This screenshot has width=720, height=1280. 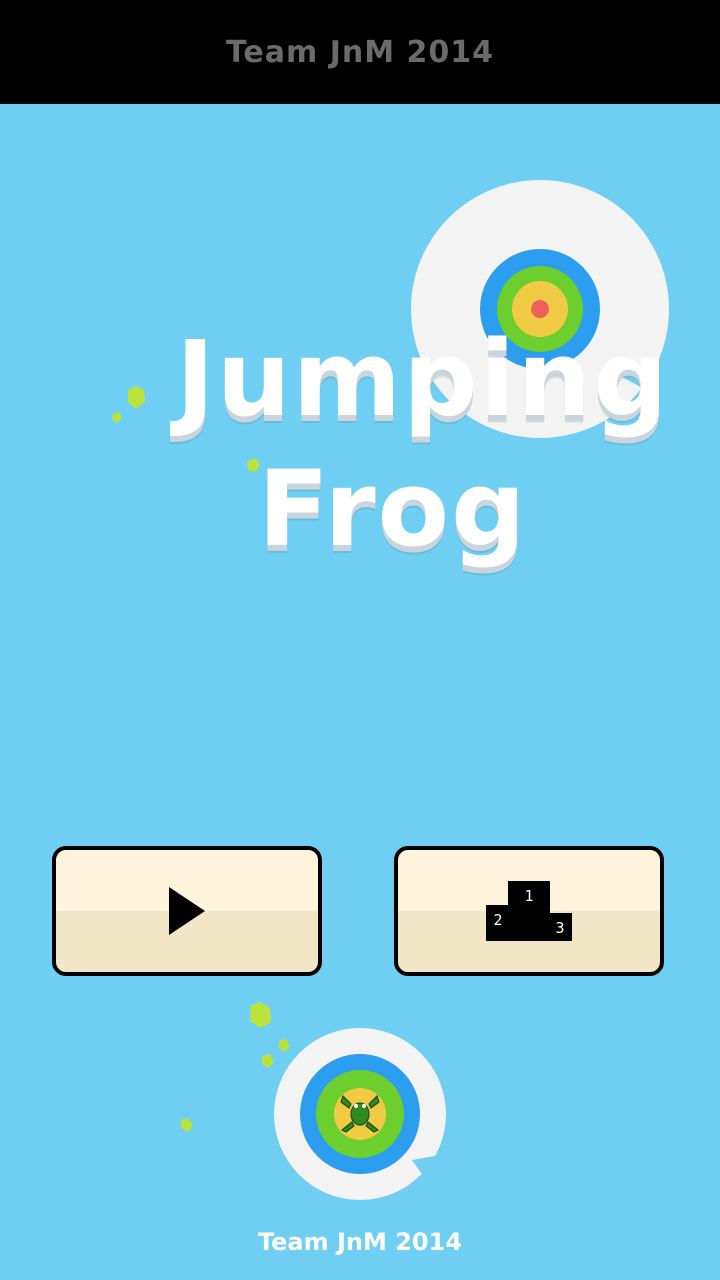 What do you see at coordinates (423, 379) in the screenshot?
I see `game-title-line1: Jumping` at bounding box center [423, 379].